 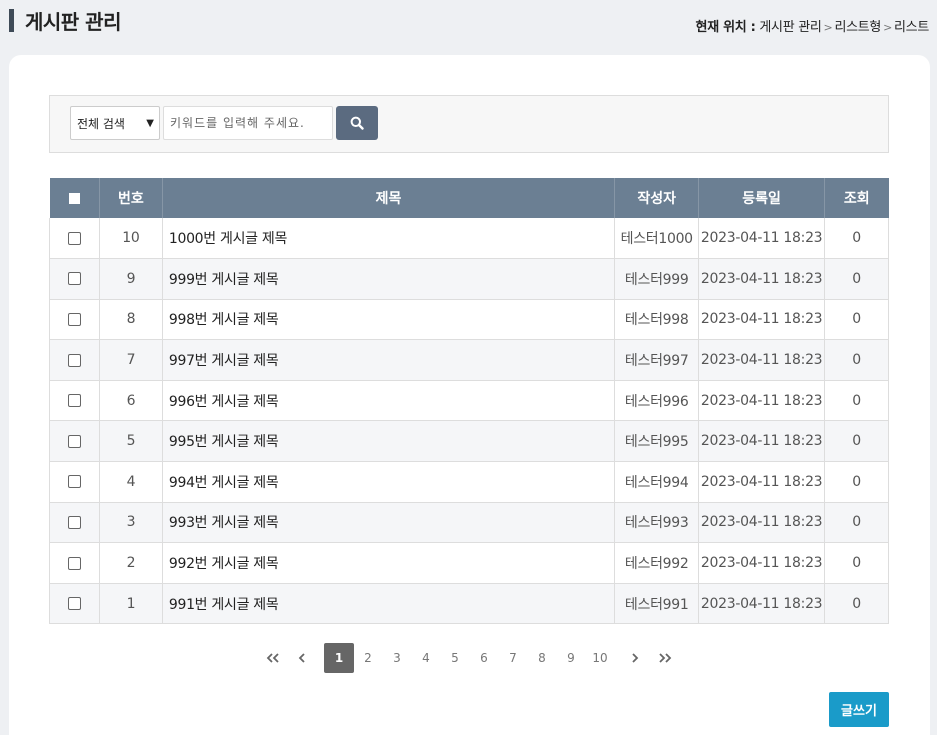 What do you see at coordinates (859, 709) in the screenshot?
I see `write-button: 글쓰기` at bounding box center [859, 709].